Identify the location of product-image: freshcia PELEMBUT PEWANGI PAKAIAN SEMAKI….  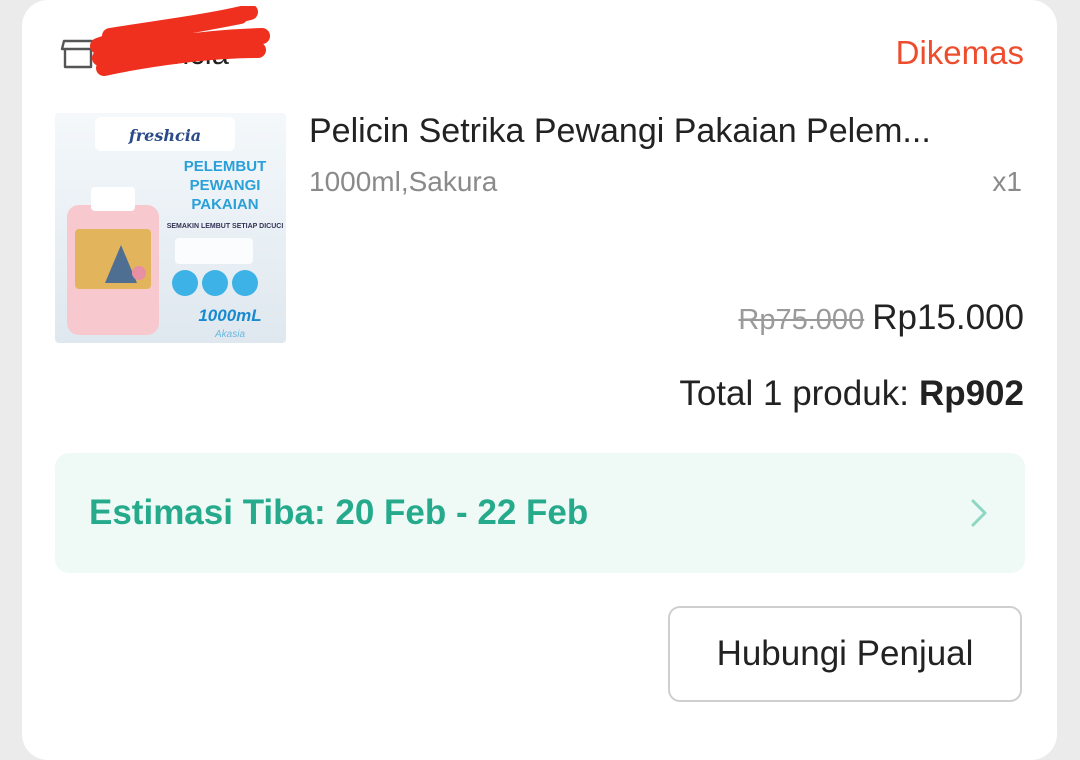
(170, 228).